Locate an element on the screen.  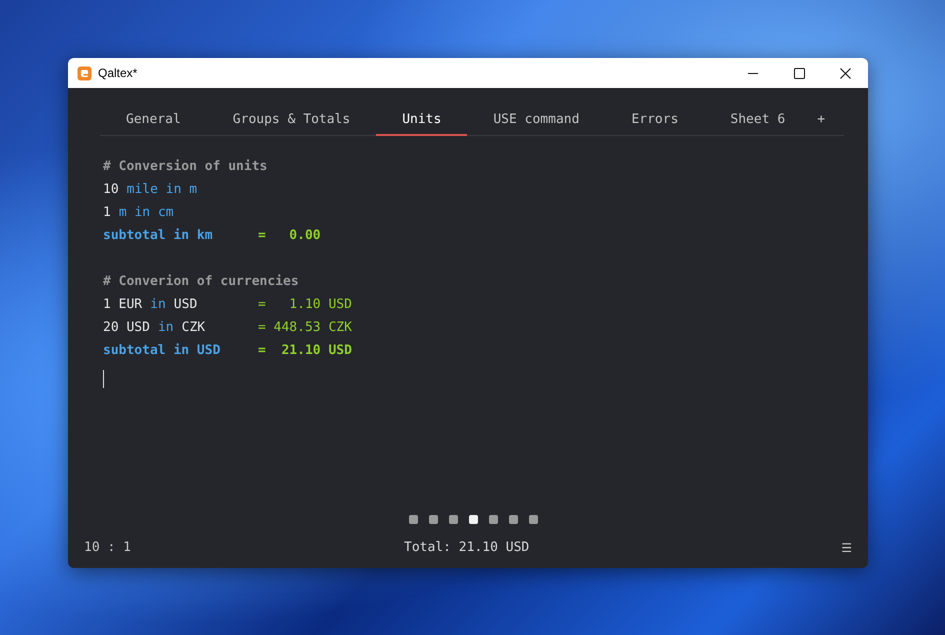
total-label: Total: 21.10 USD is located at coordinates (467, 548).